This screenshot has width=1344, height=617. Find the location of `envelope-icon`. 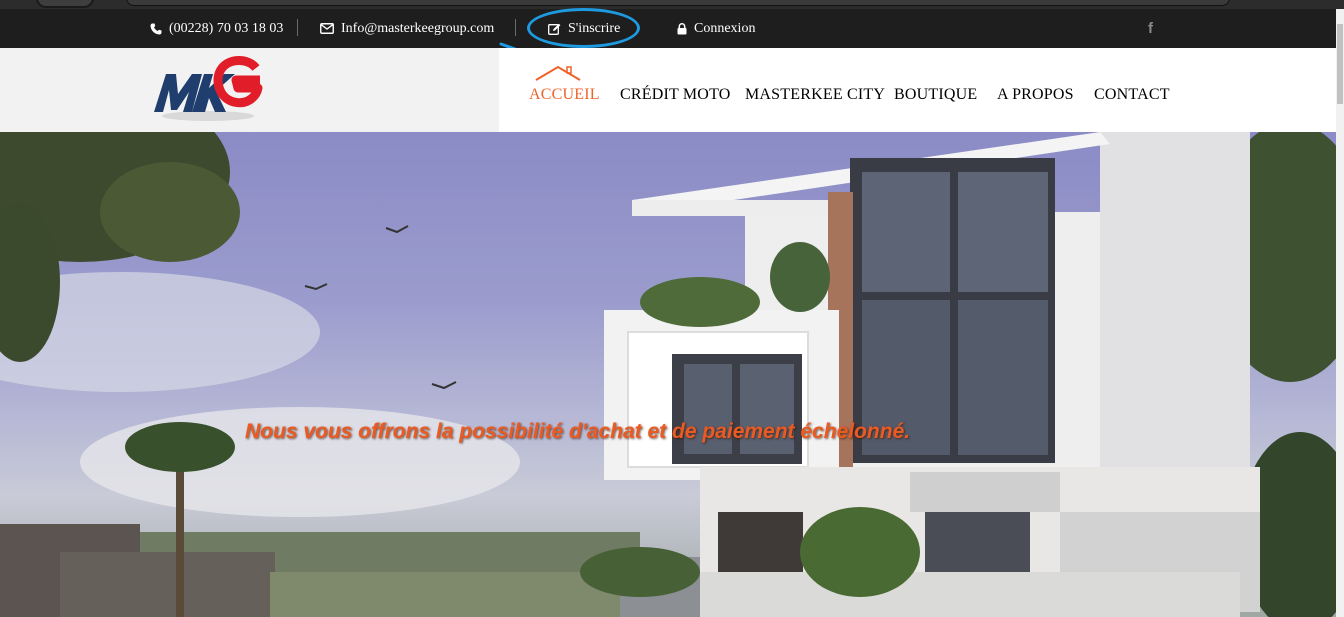

envelope-icon is located at coordinates (327, 28).